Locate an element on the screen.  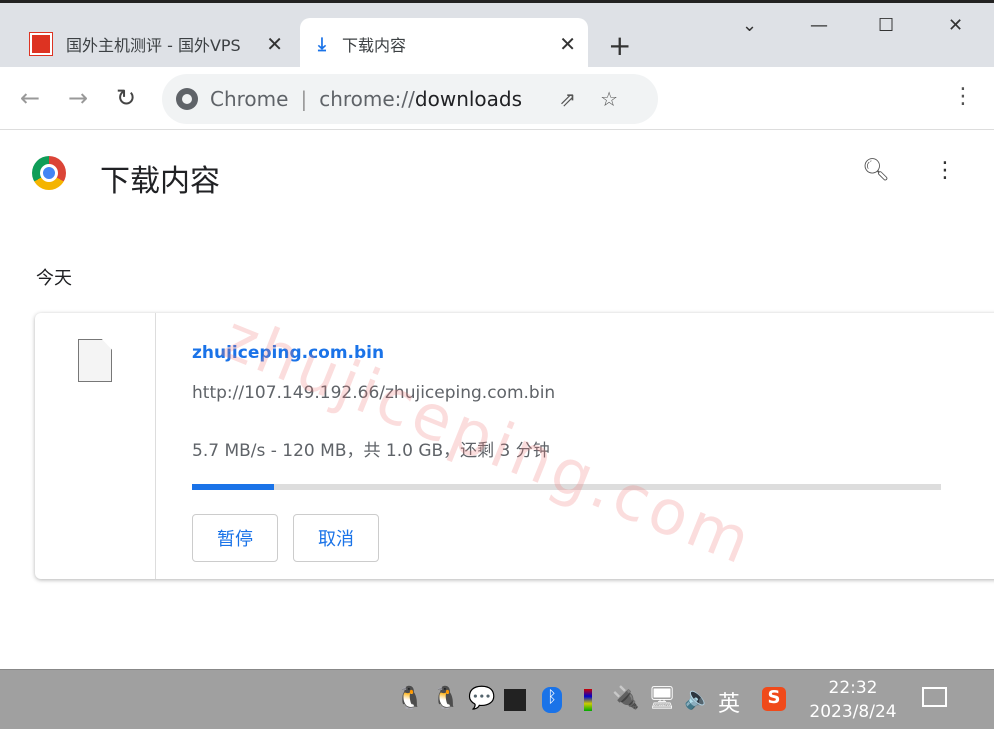
clock: 22:32 2023/8/24 is located at coordinates (853, 700).